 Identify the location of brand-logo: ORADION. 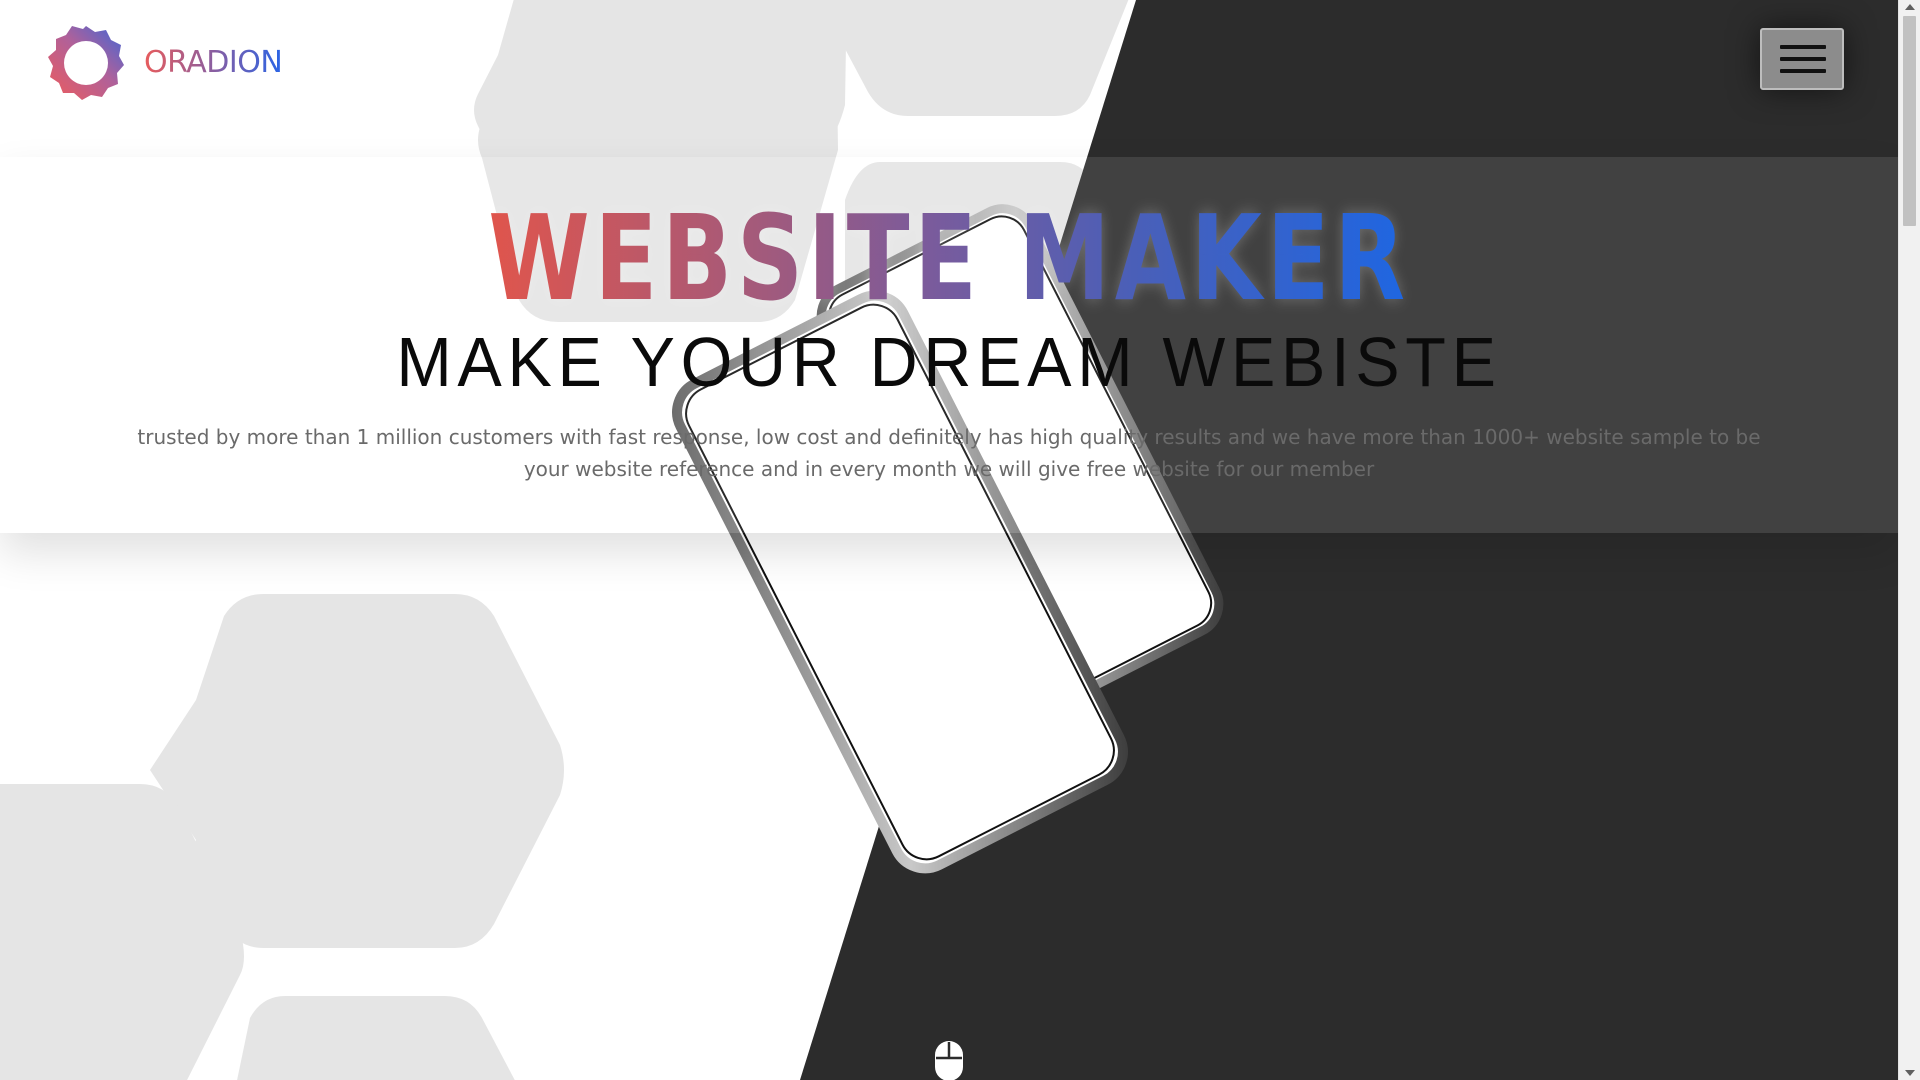
(165, 62).